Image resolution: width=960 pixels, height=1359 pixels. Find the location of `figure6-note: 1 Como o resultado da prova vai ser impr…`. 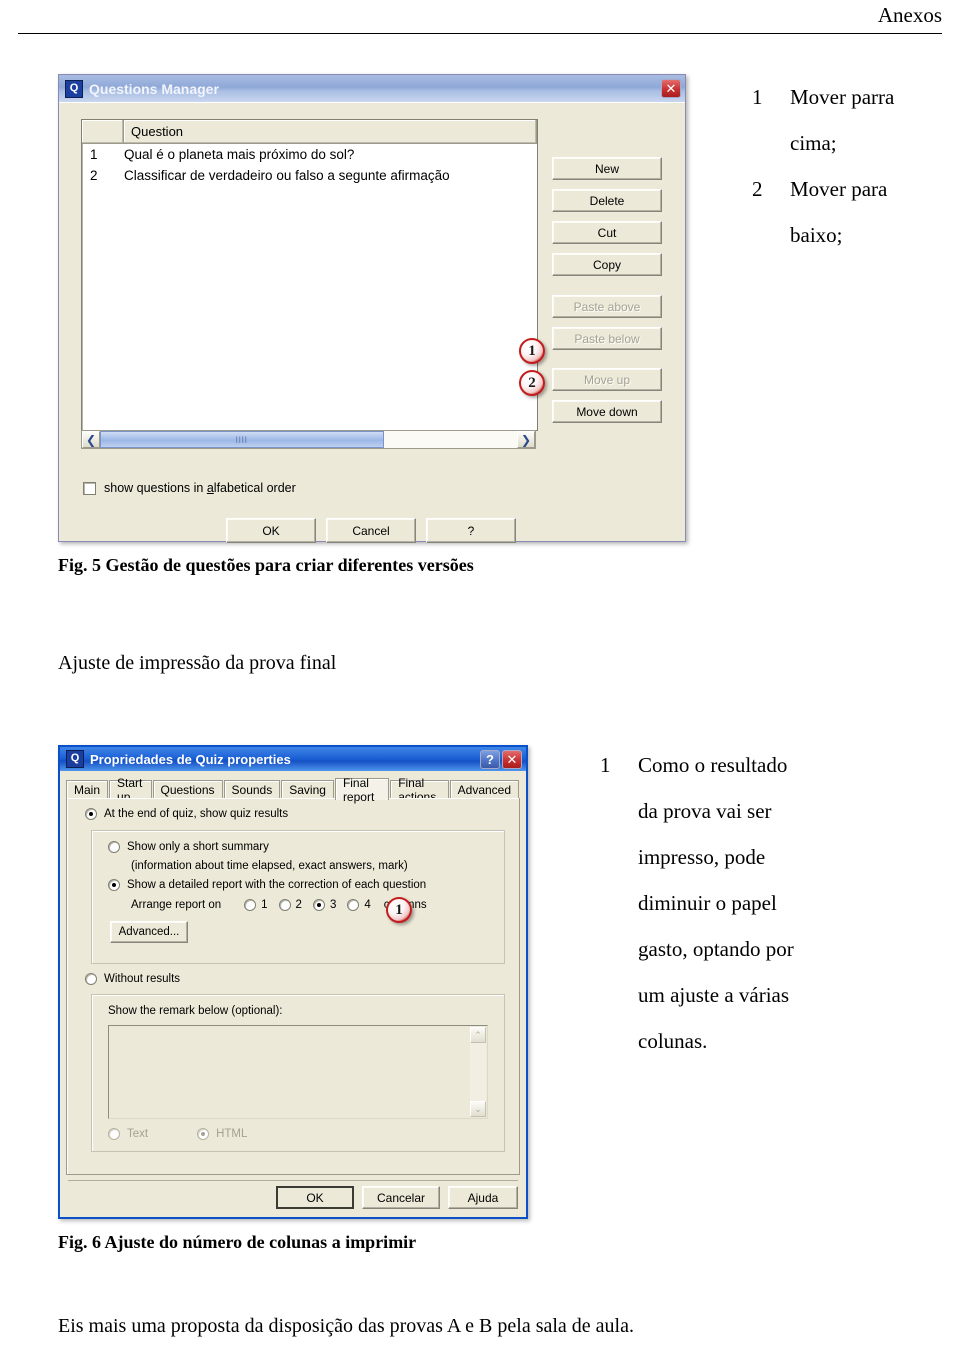

figure6-note: 1 Como o resultado da prova vai ser impr… is located at coordinates (765, 903).